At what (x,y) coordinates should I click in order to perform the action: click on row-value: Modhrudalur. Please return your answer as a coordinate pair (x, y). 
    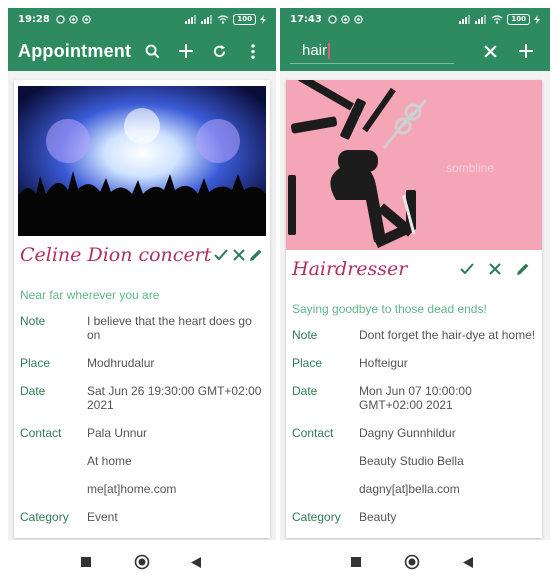
    Looking at the image, I should click on (121, 363).